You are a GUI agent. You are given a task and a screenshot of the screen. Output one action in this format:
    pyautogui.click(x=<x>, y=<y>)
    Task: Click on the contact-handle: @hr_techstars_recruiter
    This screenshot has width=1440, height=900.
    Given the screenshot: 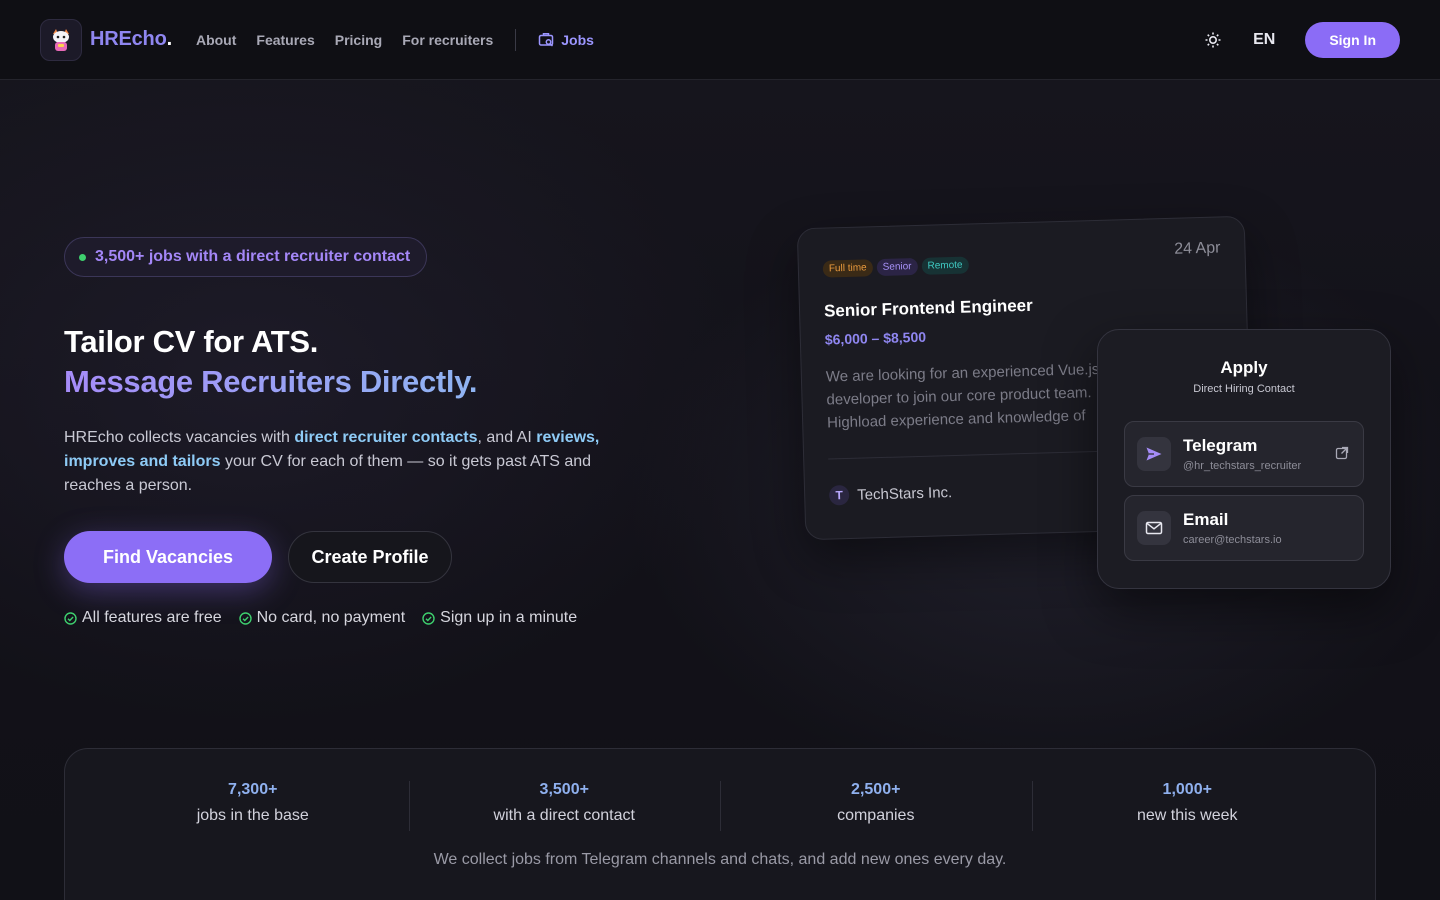 What is the action you would take?
    pyautogui.click(x=1242, y=466)
    